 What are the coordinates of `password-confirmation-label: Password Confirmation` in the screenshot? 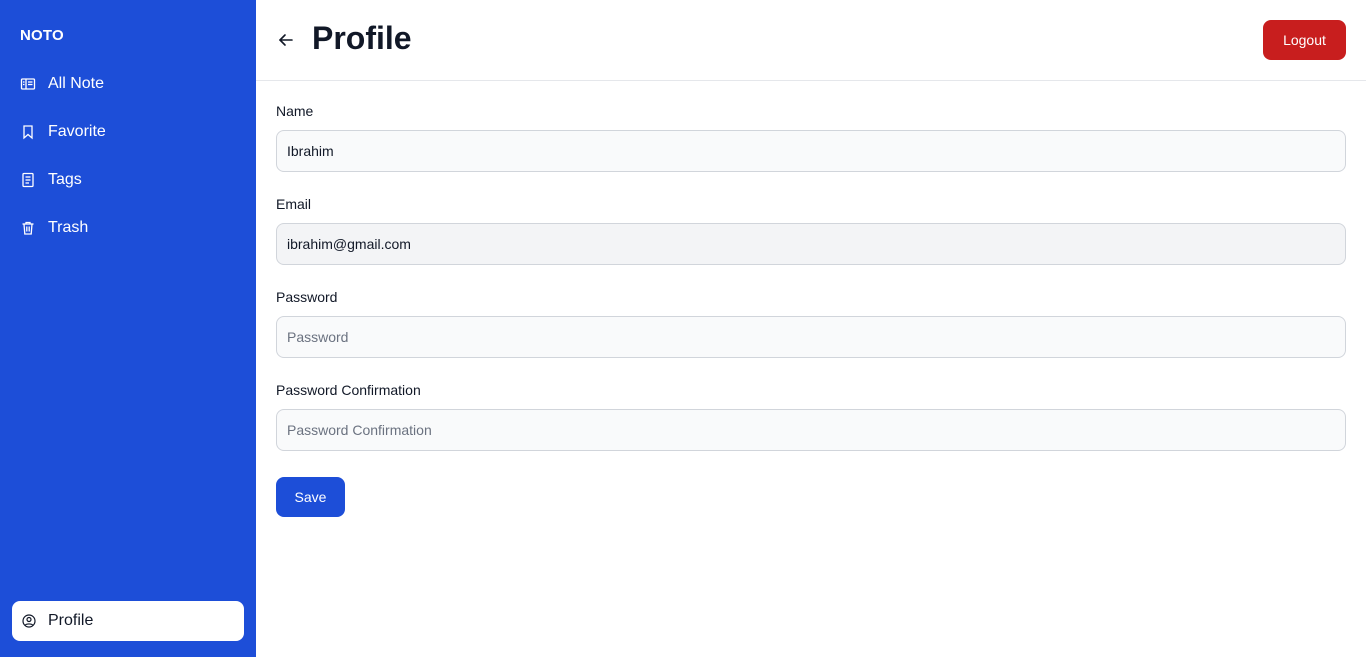 It's located at (348, 390).